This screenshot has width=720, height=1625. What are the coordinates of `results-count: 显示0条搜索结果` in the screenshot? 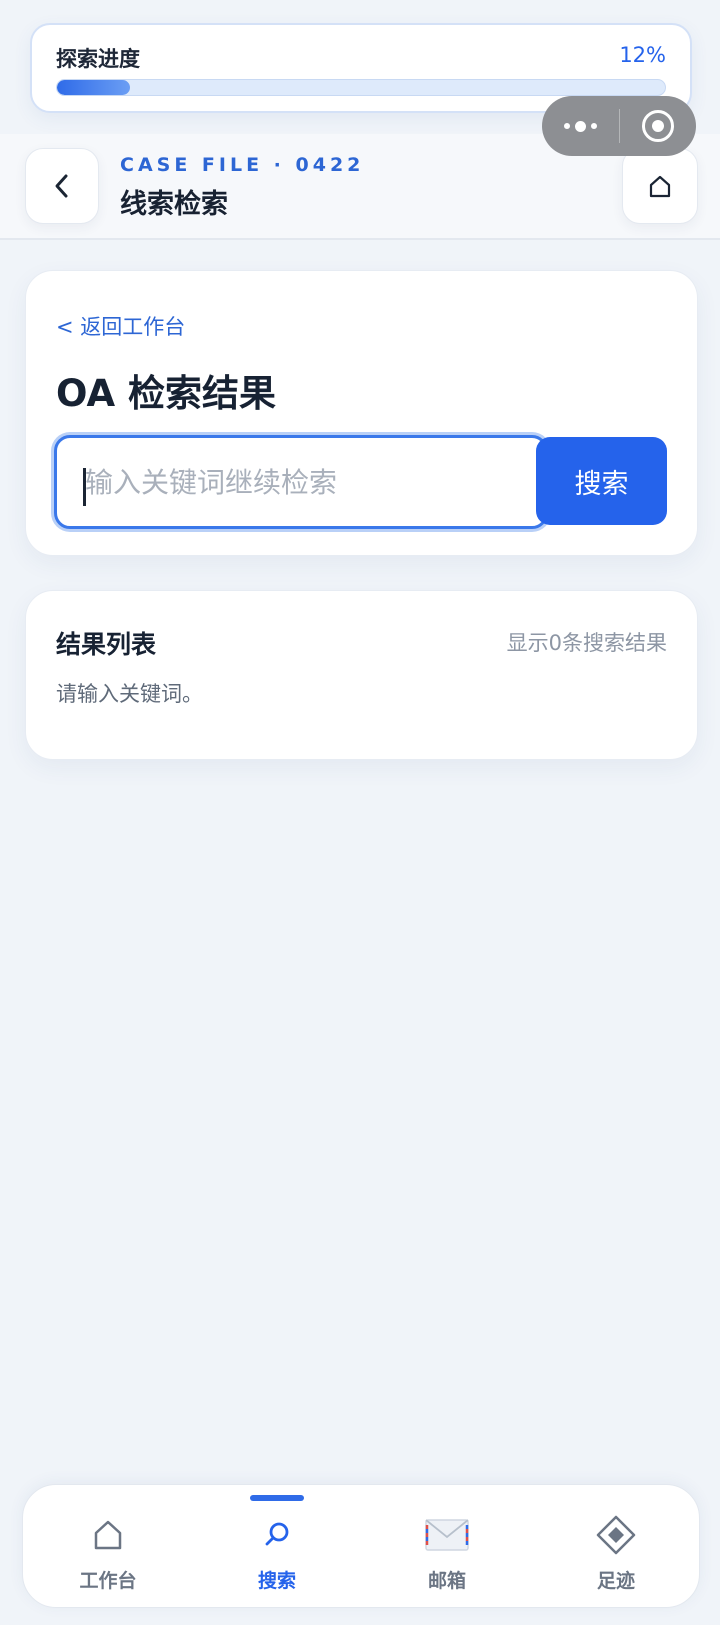 It's located at (586, 643).